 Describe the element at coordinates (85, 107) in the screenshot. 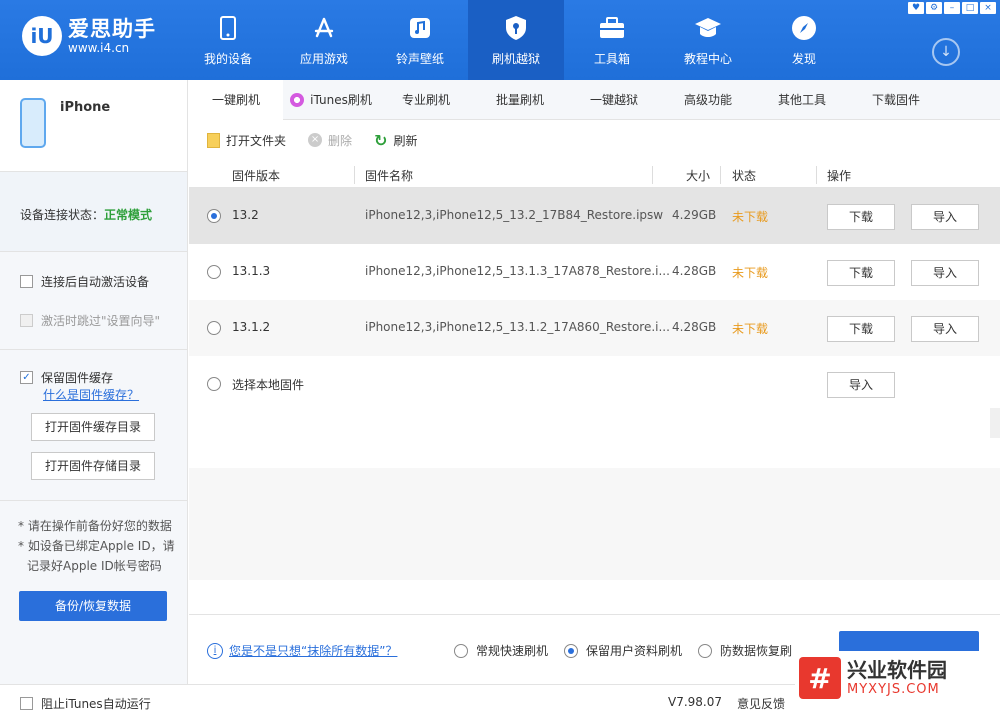

I see `device-name: iPhone` at that location.